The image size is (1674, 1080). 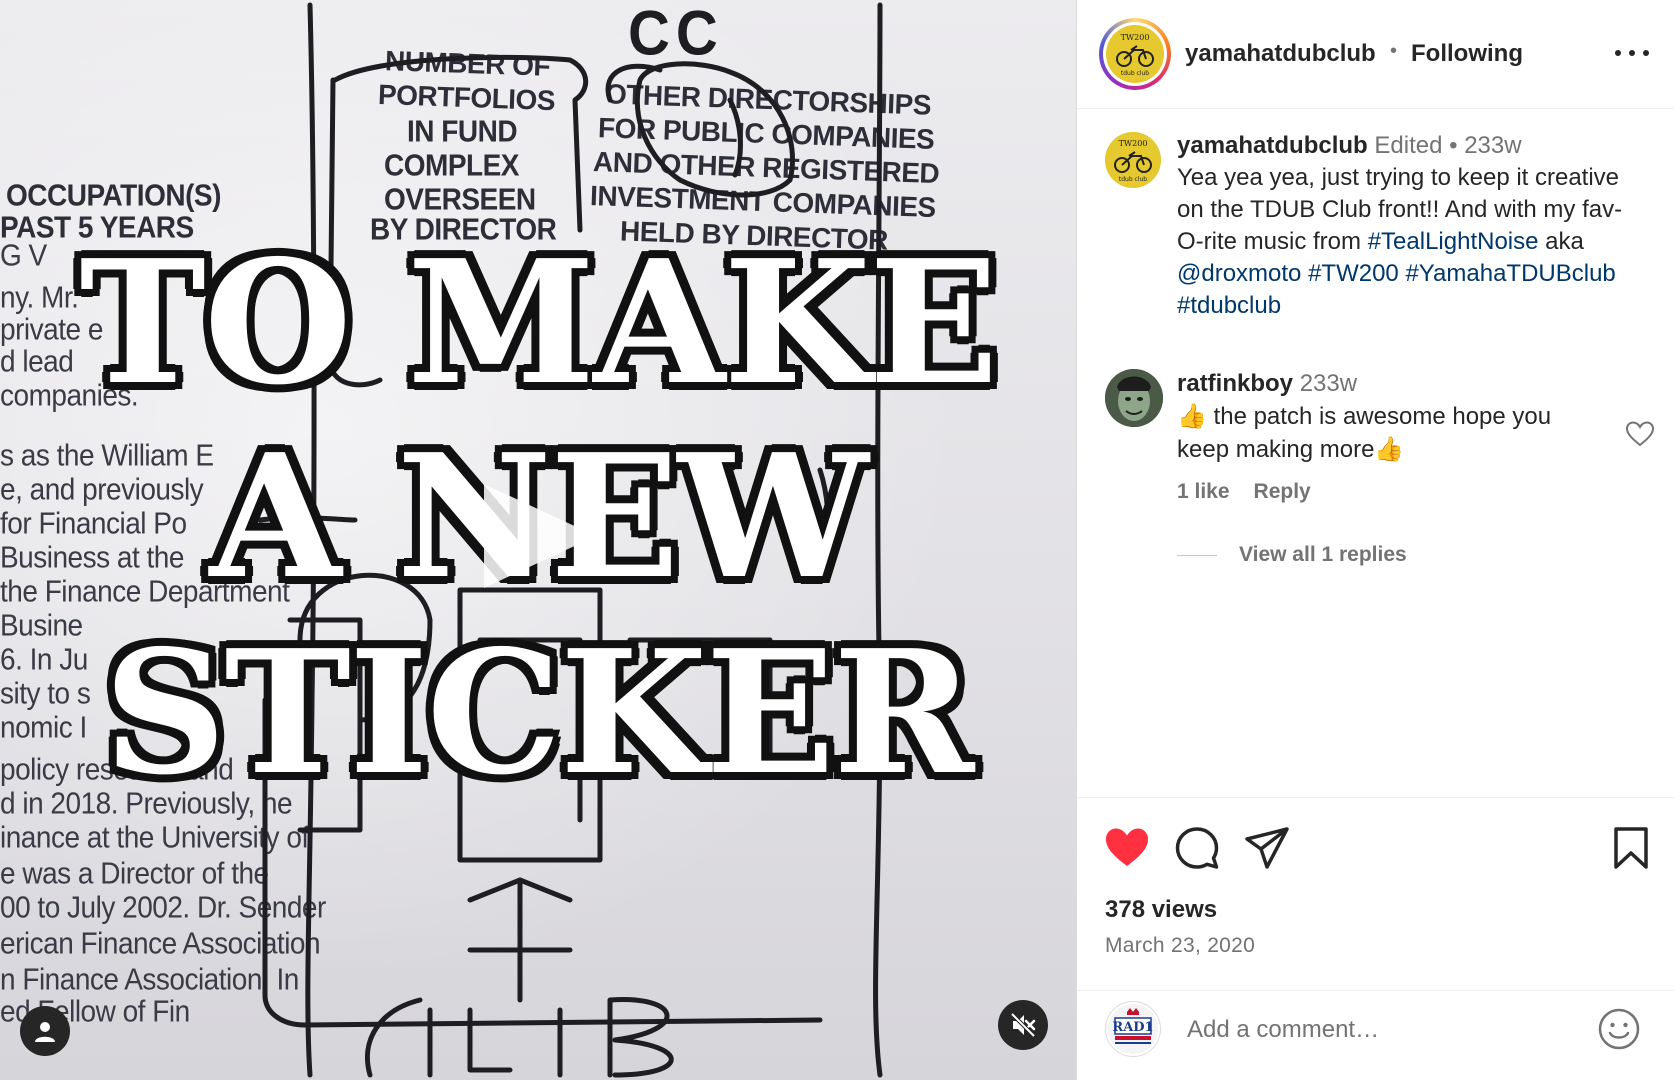 What do you see at coordinates (538, 323) in the screenshot?
I see `video-overlay-title-line: TO MAKE` at bounding box center [538, 323].